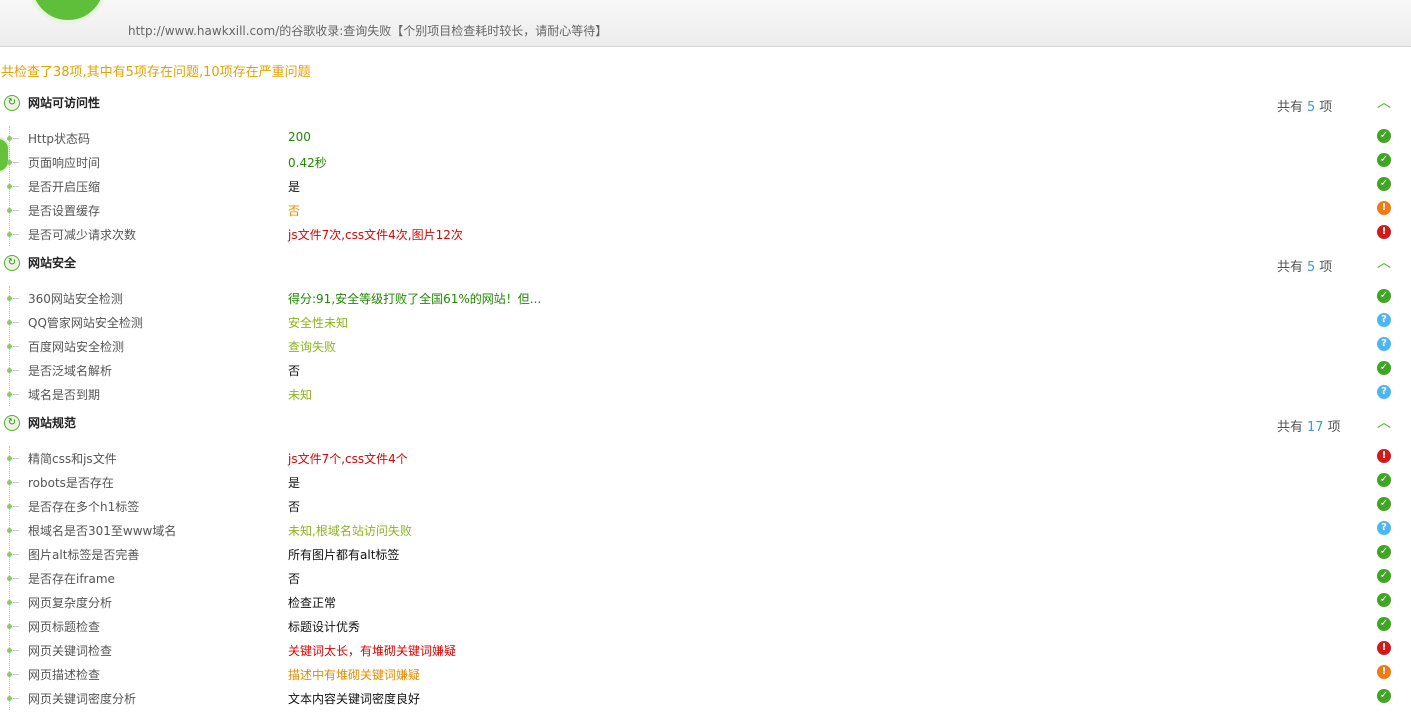 This screenshot has width=1411, height=715. What do you see at coordinates (68, 12) in the screenshot?
I see `logo` at bounding box center [68, 12].